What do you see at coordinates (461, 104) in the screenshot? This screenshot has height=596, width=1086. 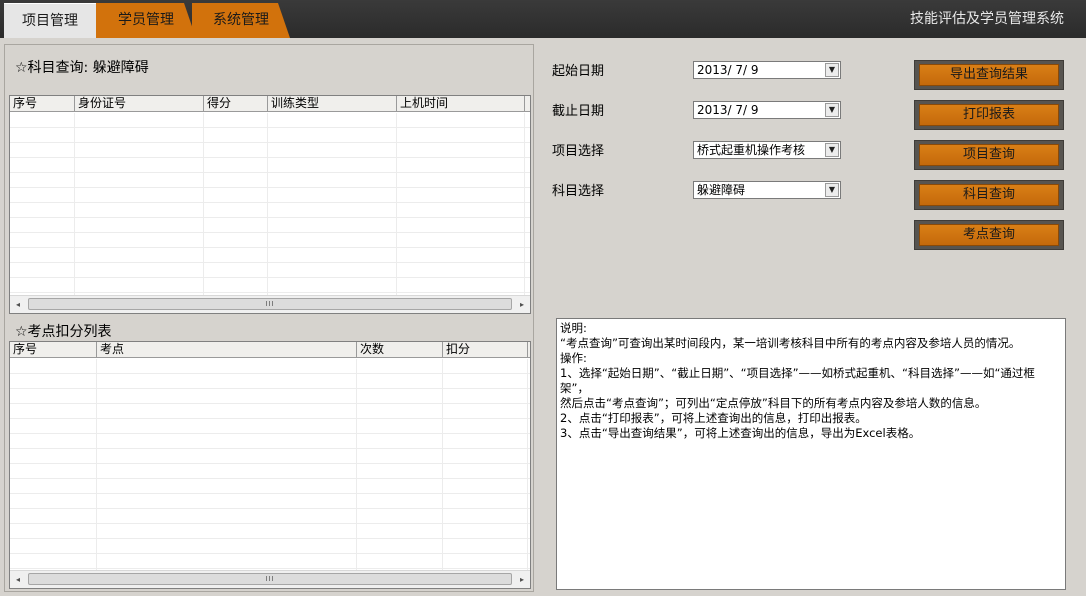 I see `column-header: 上机时间` at bounding box center [461, 104].